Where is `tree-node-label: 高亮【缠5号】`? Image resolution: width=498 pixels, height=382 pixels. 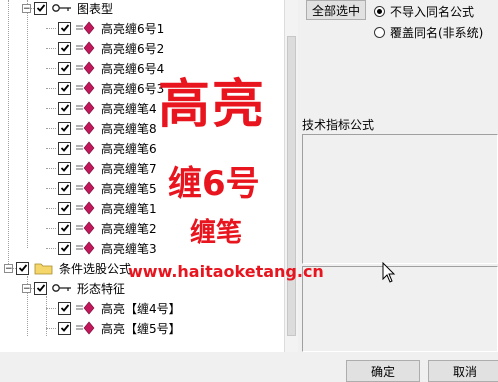
tree-node-label: 高亮【缠5号】 is located at coordinates (141, 328).